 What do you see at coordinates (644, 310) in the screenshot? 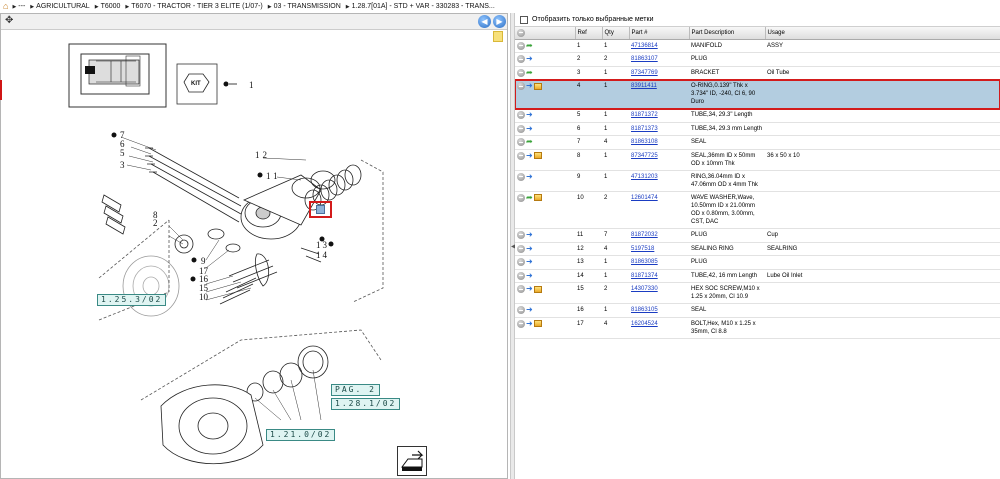
I see `part-number-link: 81863105` at bounding box center [644, 310].